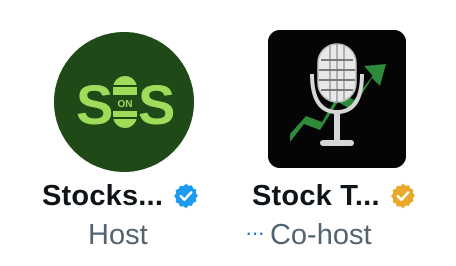  I want to click on cohost-role-row: ··· Co-host, so click(308, 235).